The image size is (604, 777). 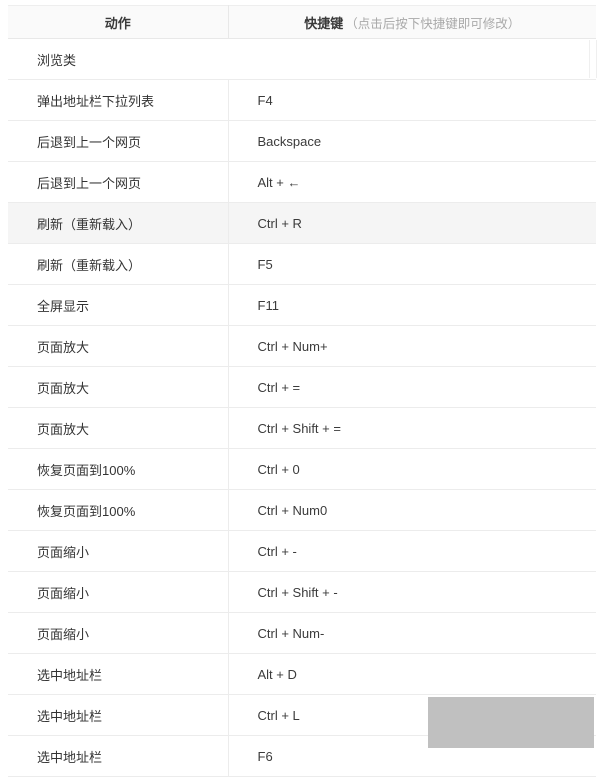 I want to click on table-row: 页面放大 Ctrl + =, so click(x=302, y=387).